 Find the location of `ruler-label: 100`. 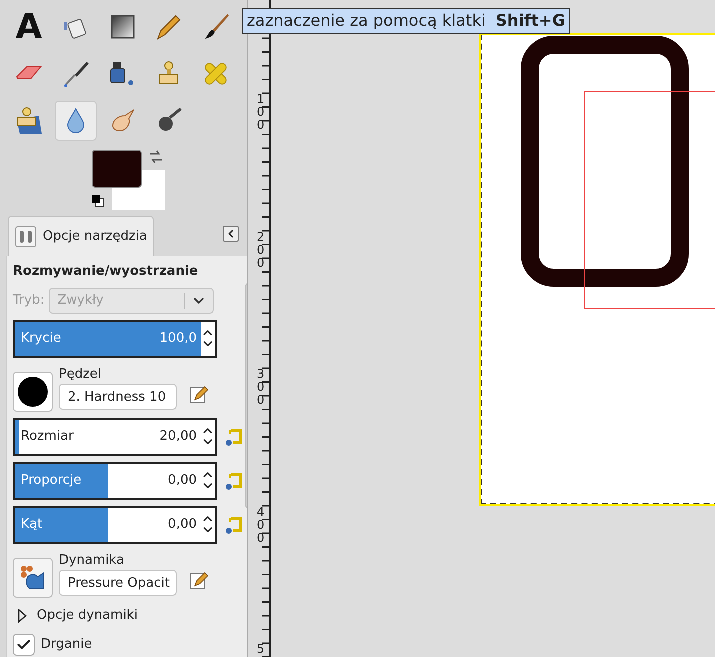

ruler-label: 100 is located at coordinates (261, 112).